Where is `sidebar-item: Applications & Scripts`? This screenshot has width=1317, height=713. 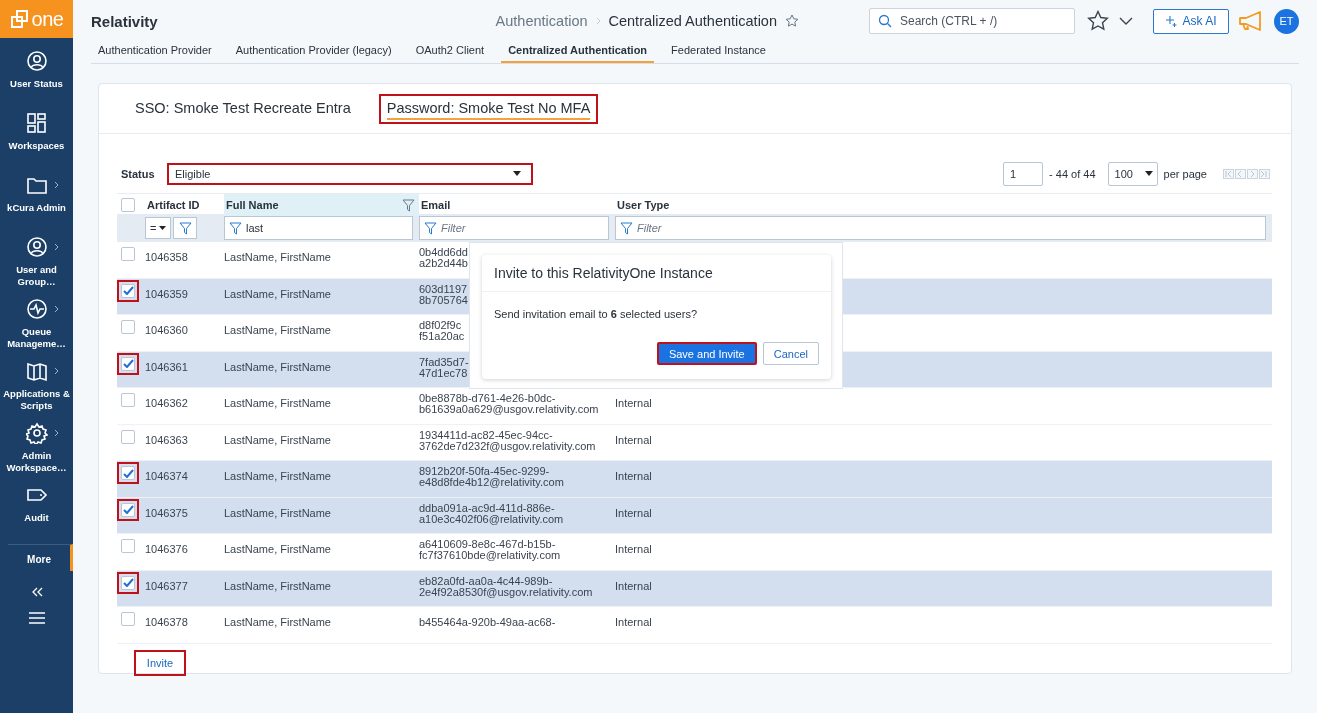 sidebar-item: Applications & Scripts is located at coordinates (36, 379).